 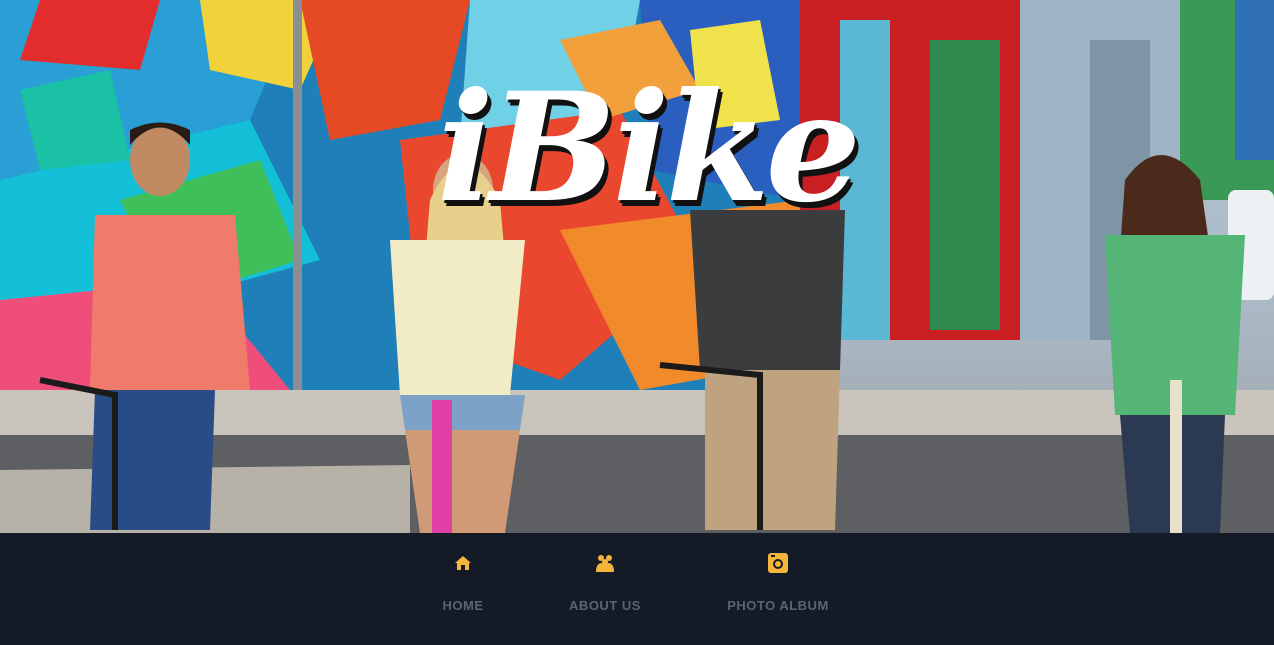 What do you see at coordinates (463, 605) in the screenshot?
I see `nav-label-home: HOME` at bounding box center [463, 605].